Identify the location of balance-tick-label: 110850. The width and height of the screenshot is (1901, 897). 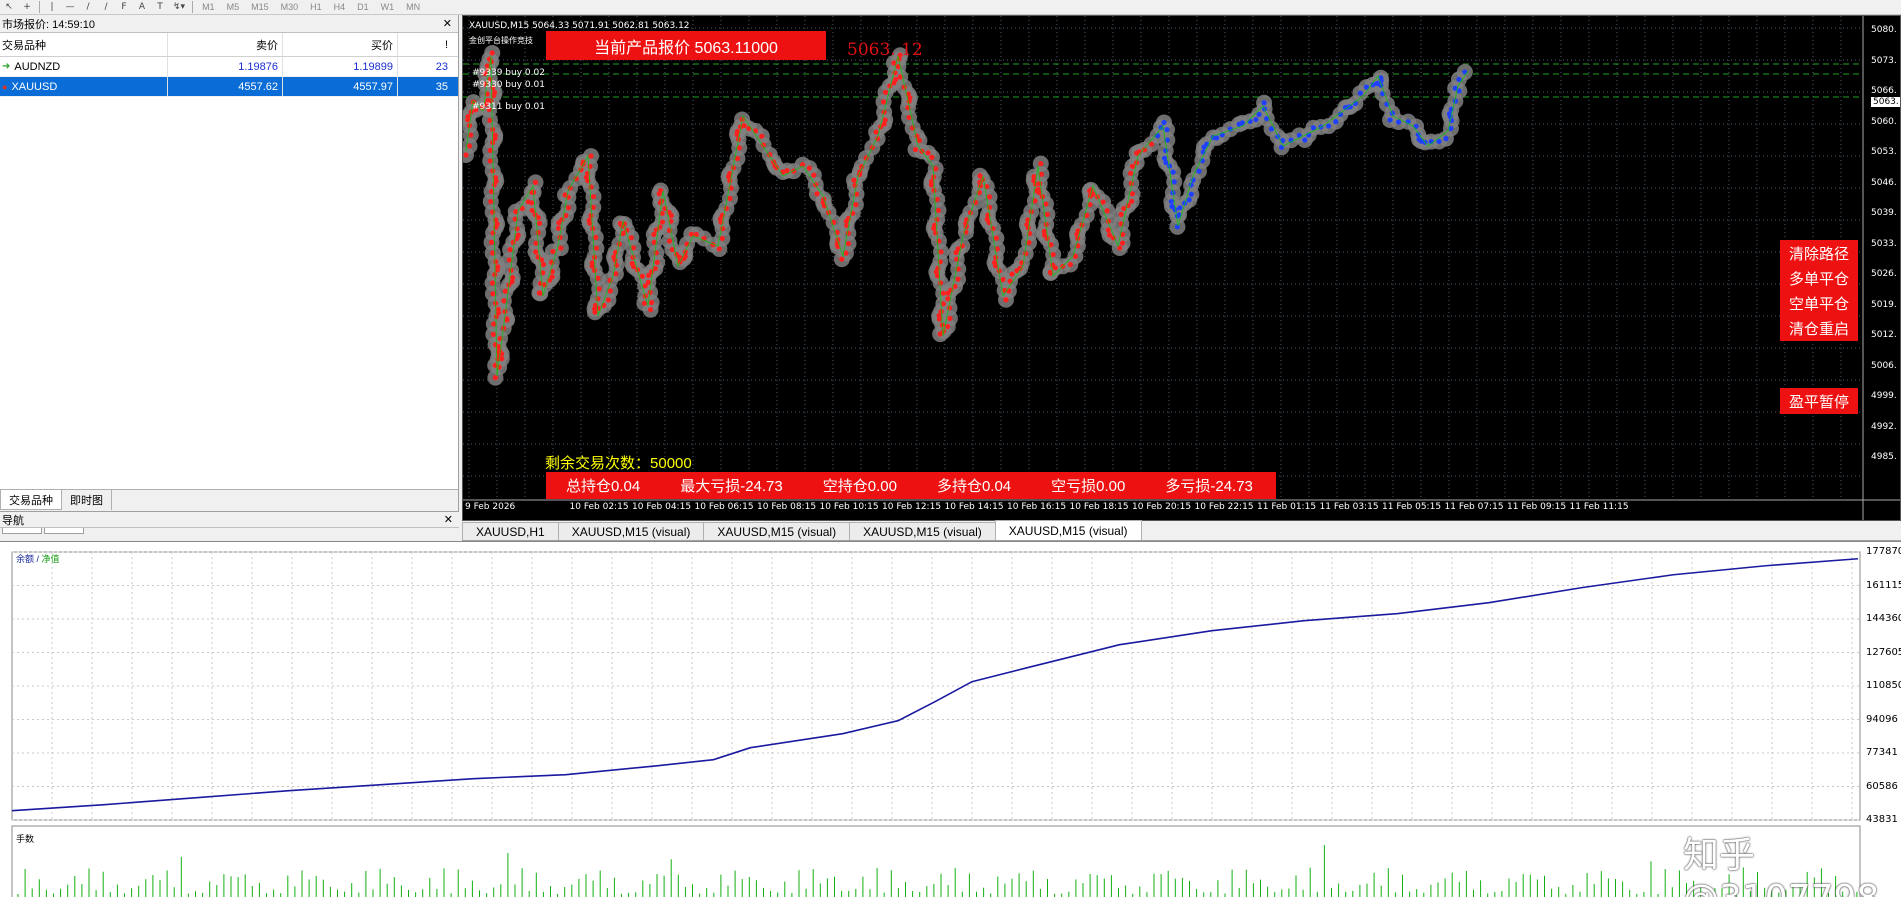
(1883, 685).